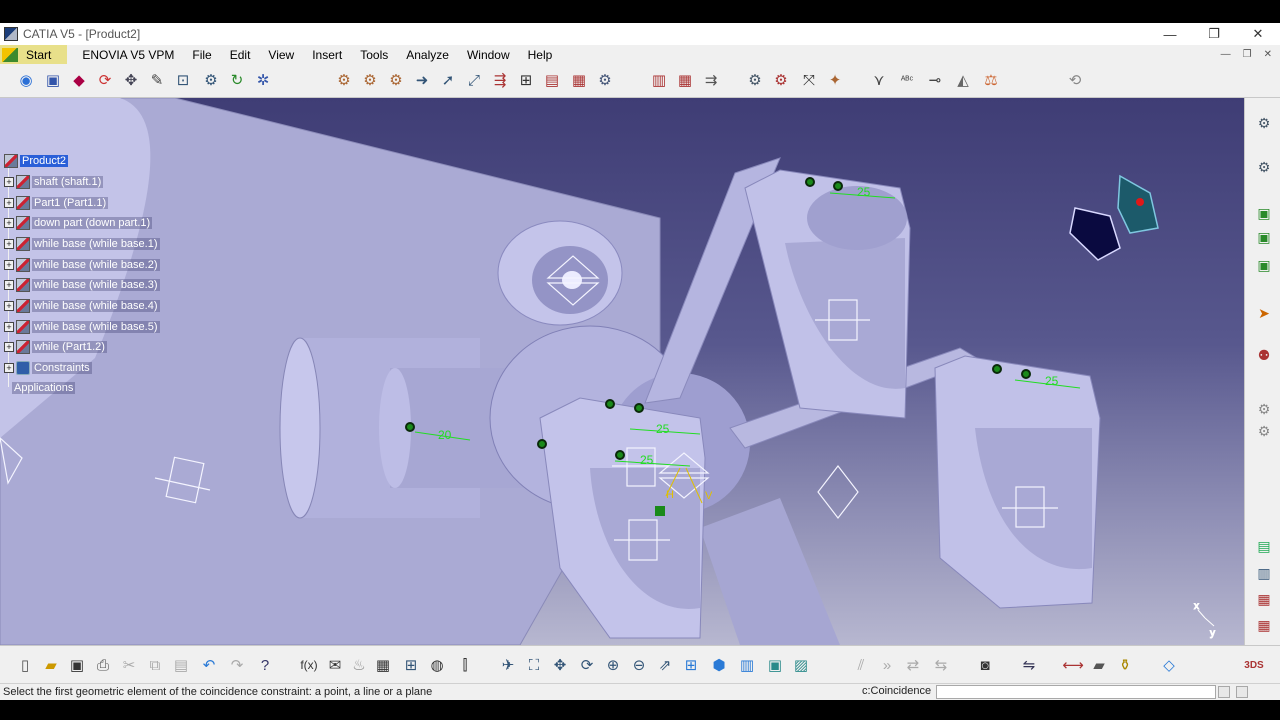  Describe the element at coordinates (534, 665) in the screenshot. I see `fit-all-icon: ⛶` at that location.